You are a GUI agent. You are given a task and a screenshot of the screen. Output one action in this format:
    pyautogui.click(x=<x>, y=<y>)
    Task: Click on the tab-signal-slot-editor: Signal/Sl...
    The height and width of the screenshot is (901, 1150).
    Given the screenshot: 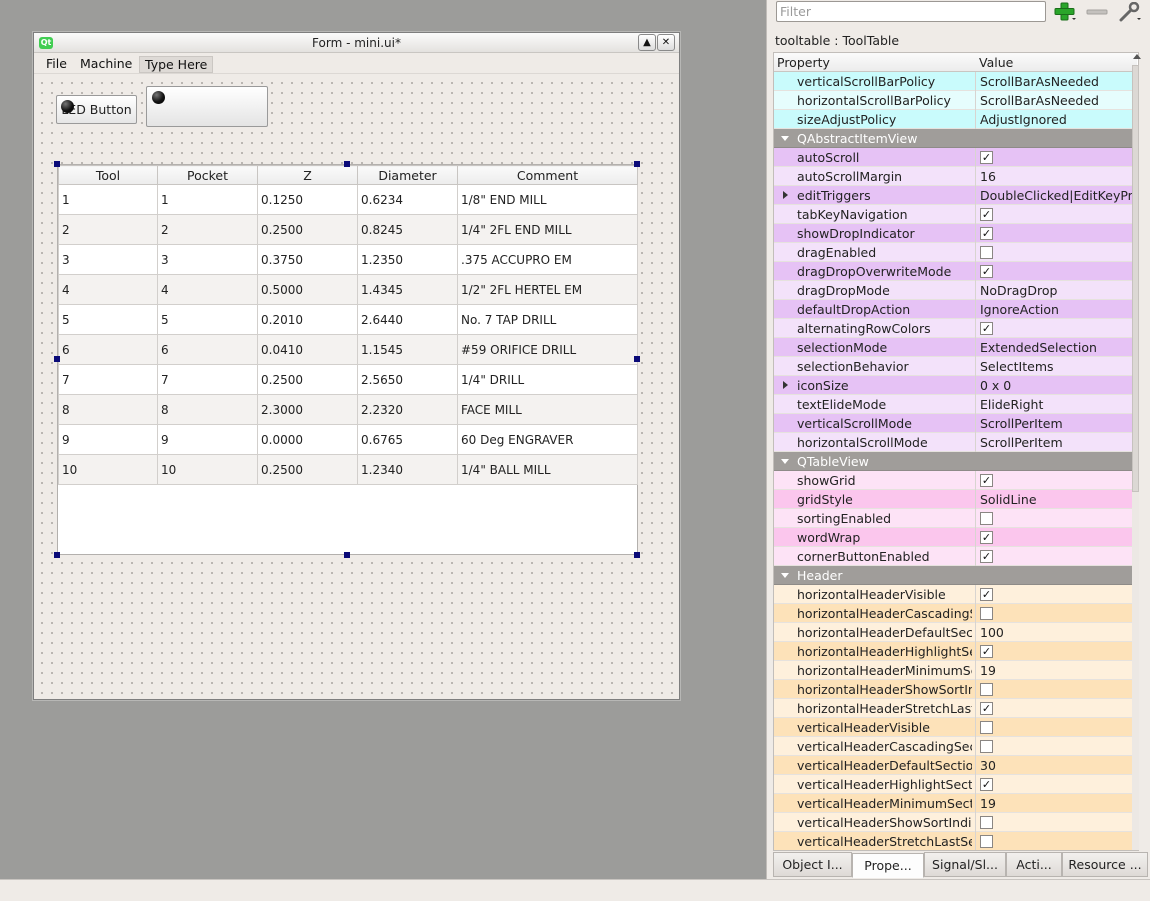 What is the action you would take?
    pyautogui.click(x=965, y=864)
    